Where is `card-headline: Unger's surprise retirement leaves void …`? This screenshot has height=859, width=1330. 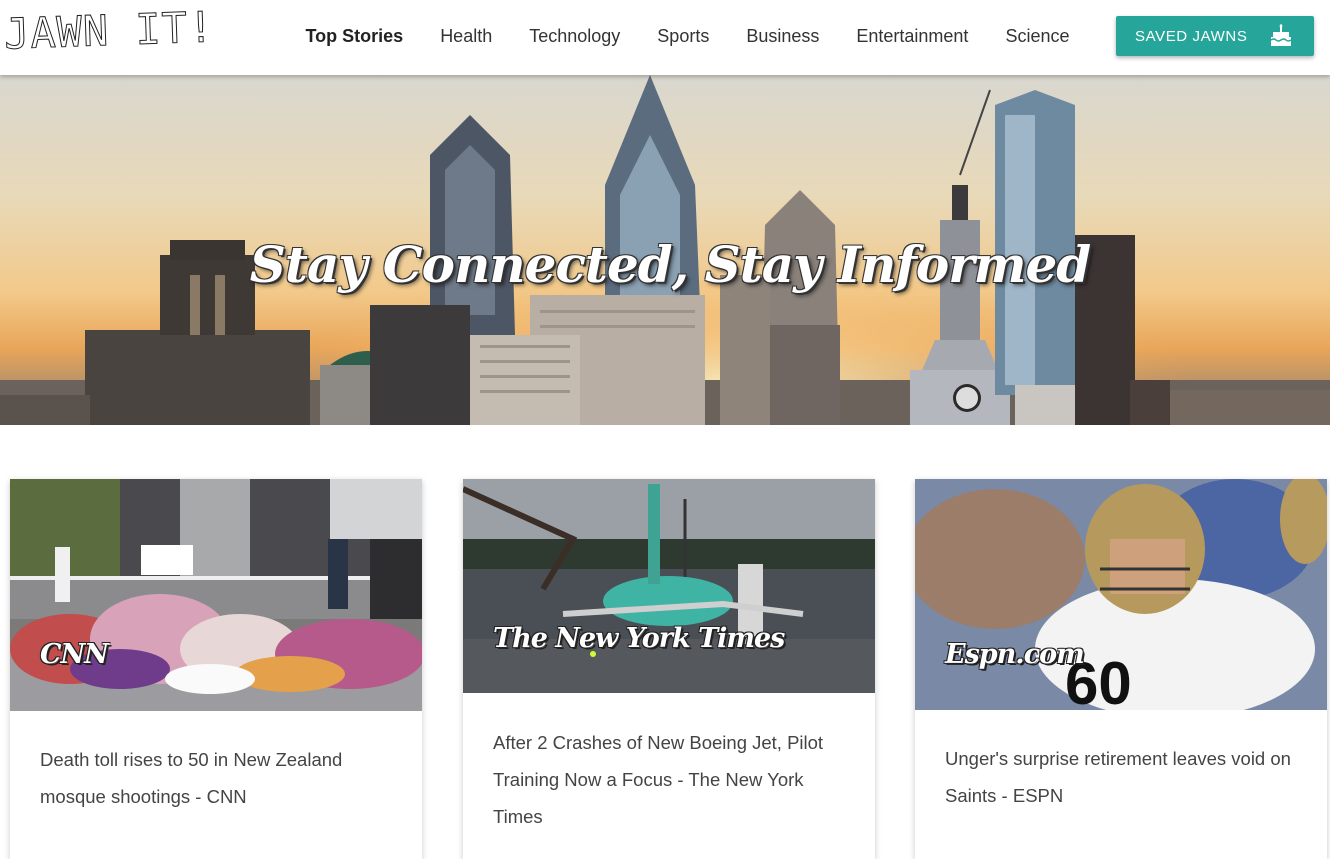 card-headline: Unger's surprise retirement leaves void … is located at coordinates (1125, 777).